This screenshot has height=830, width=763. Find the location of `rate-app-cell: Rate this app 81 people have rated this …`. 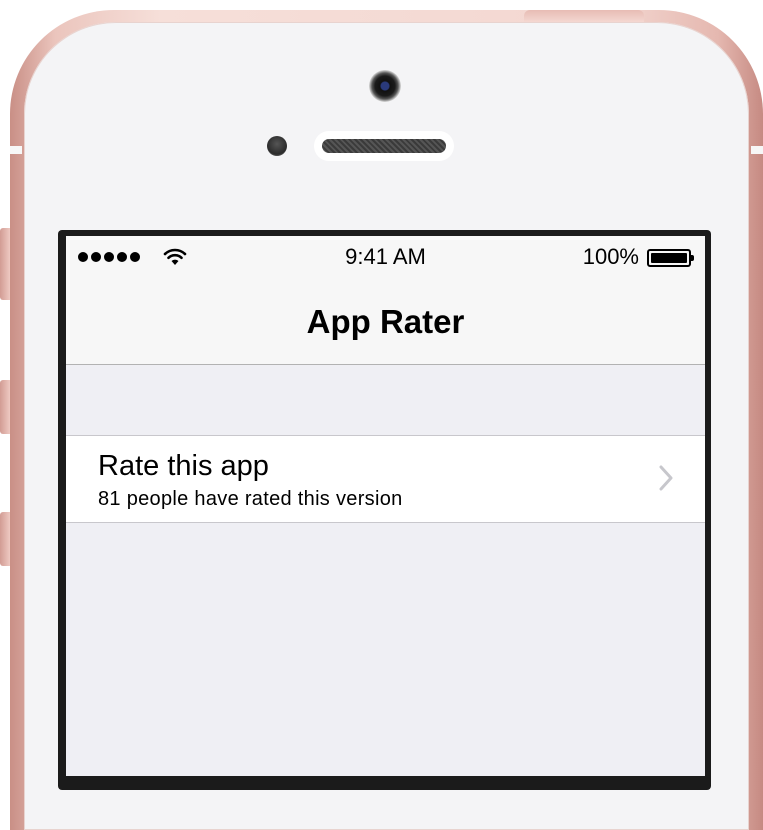

rate-app-cell: Rate this app 81 people have rated this … is located at coordinates (385, 479).